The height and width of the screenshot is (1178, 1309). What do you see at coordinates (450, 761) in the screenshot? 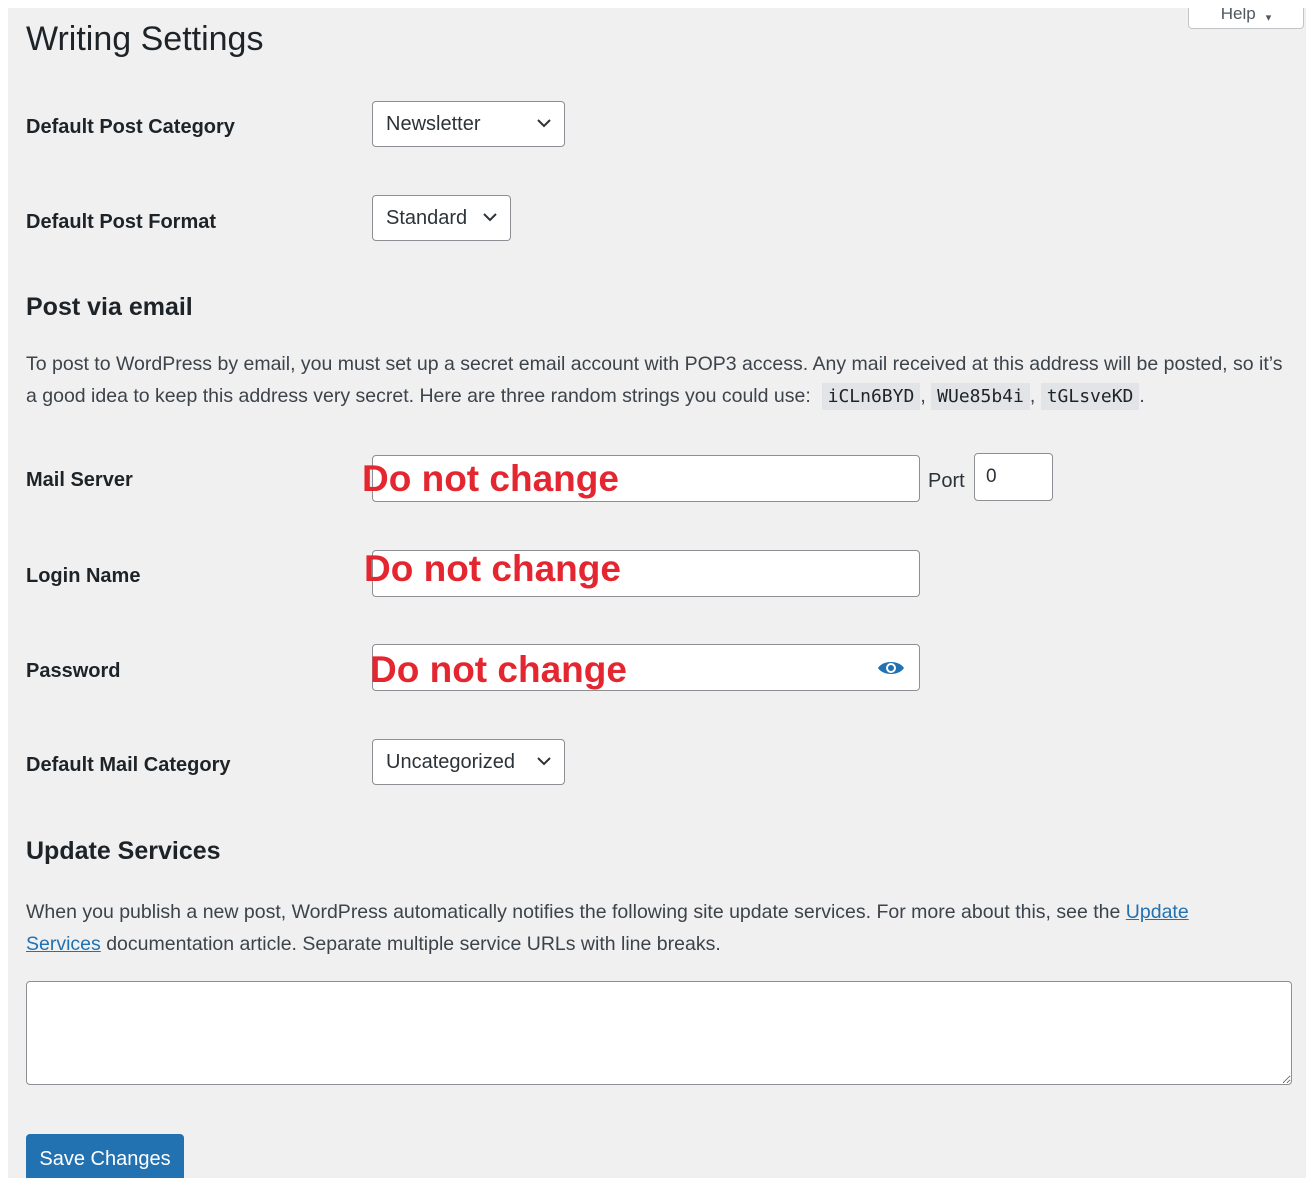
I see `default-mail-category-value: Uncategorized` at bounding box center [450, 761].